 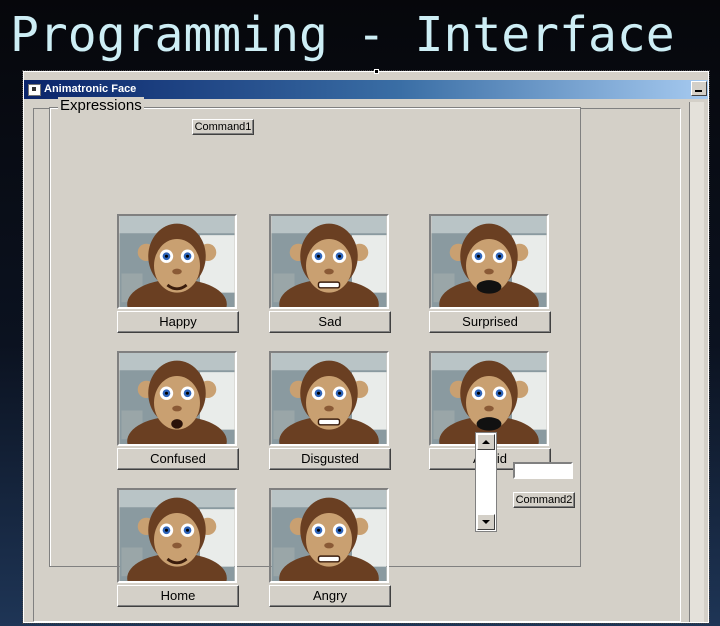 What do you see at coordinates (543, 470) in the screenshot?
I see `text-input` at bounding box center [543, 470].